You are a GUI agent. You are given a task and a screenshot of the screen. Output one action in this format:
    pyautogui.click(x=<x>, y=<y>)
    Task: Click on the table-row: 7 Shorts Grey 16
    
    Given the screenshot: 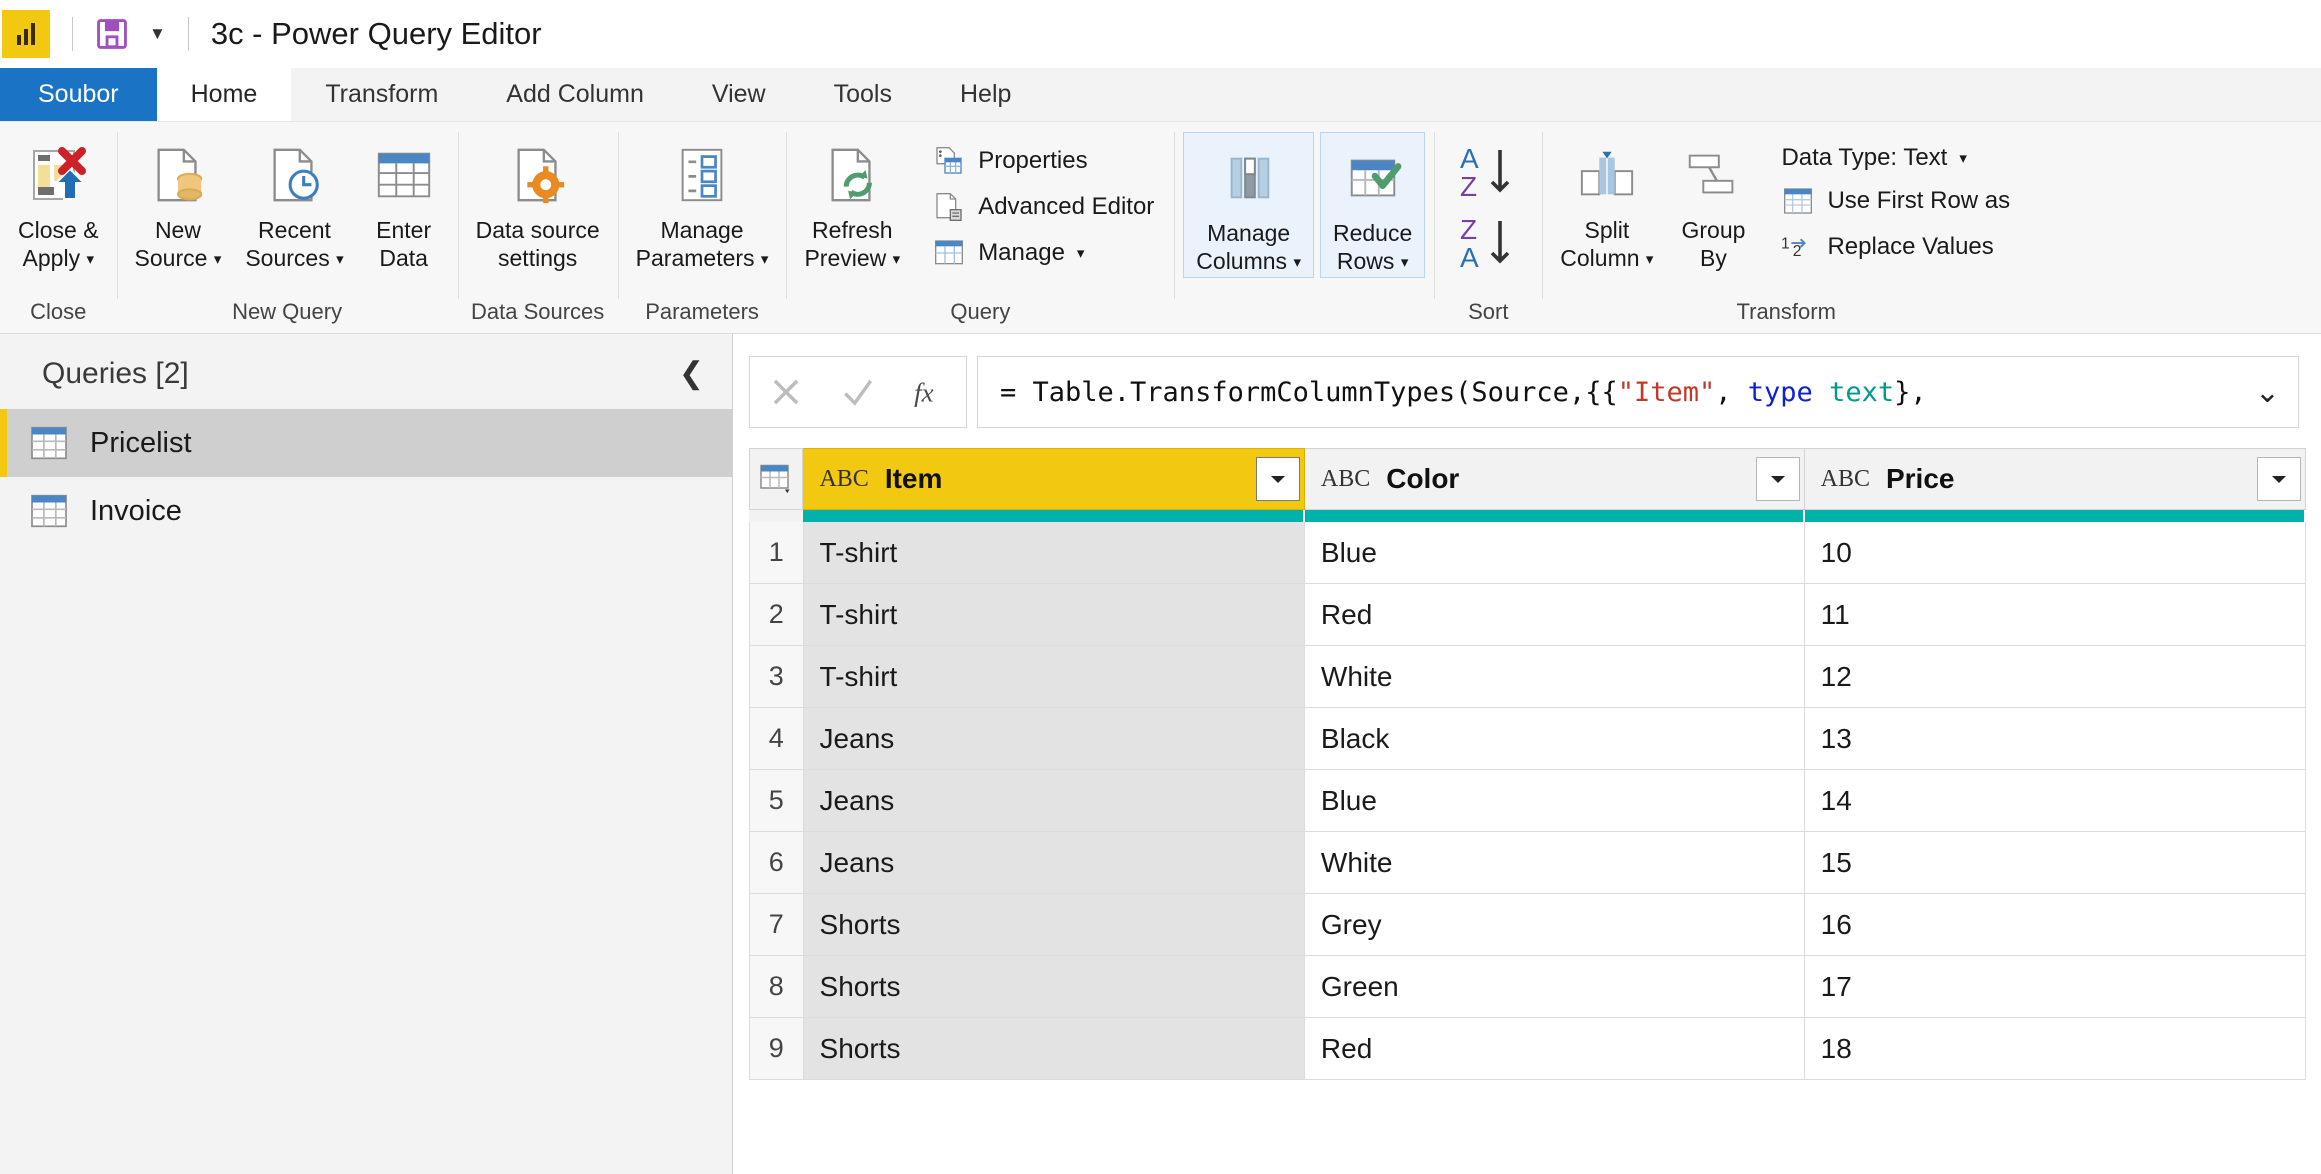 What is the action you would take?
    pyautogui.click(x=1527, y=925)
    